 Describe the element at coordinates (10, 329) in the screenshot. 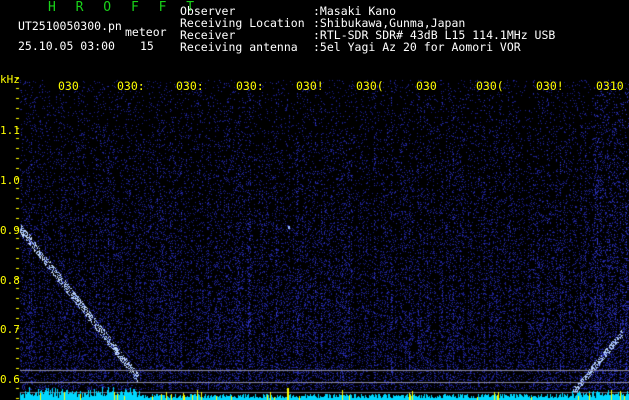

I see `y-tick-label: 0.7` at that location.